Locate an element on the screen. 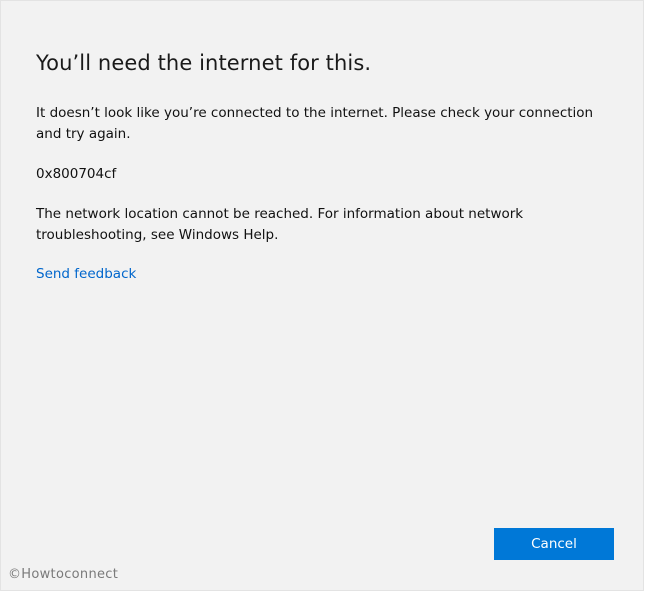 This screenshot has width=646, height=593. send-feedback-link: Send feedback is located at coordinates (86, 274).